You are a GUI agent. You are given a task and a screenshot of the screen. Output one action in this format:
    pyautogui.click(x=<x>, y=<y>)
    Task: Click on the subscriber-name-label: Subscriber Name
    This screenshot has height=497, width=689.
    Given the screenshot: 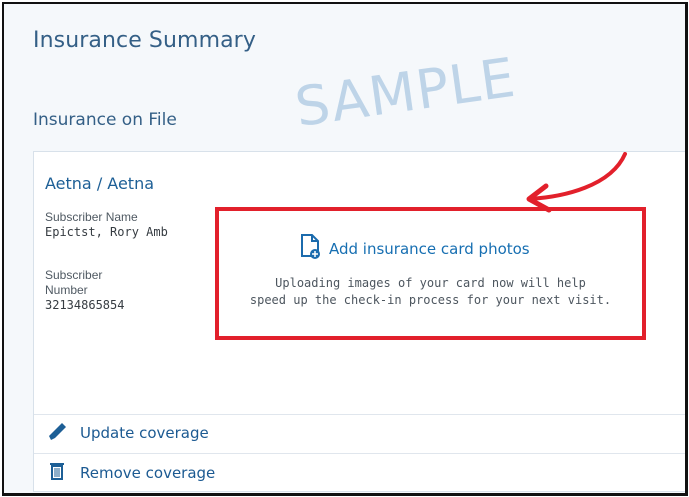 What is the action you would take?
    pyautogui.click(x=91, y=217)
    